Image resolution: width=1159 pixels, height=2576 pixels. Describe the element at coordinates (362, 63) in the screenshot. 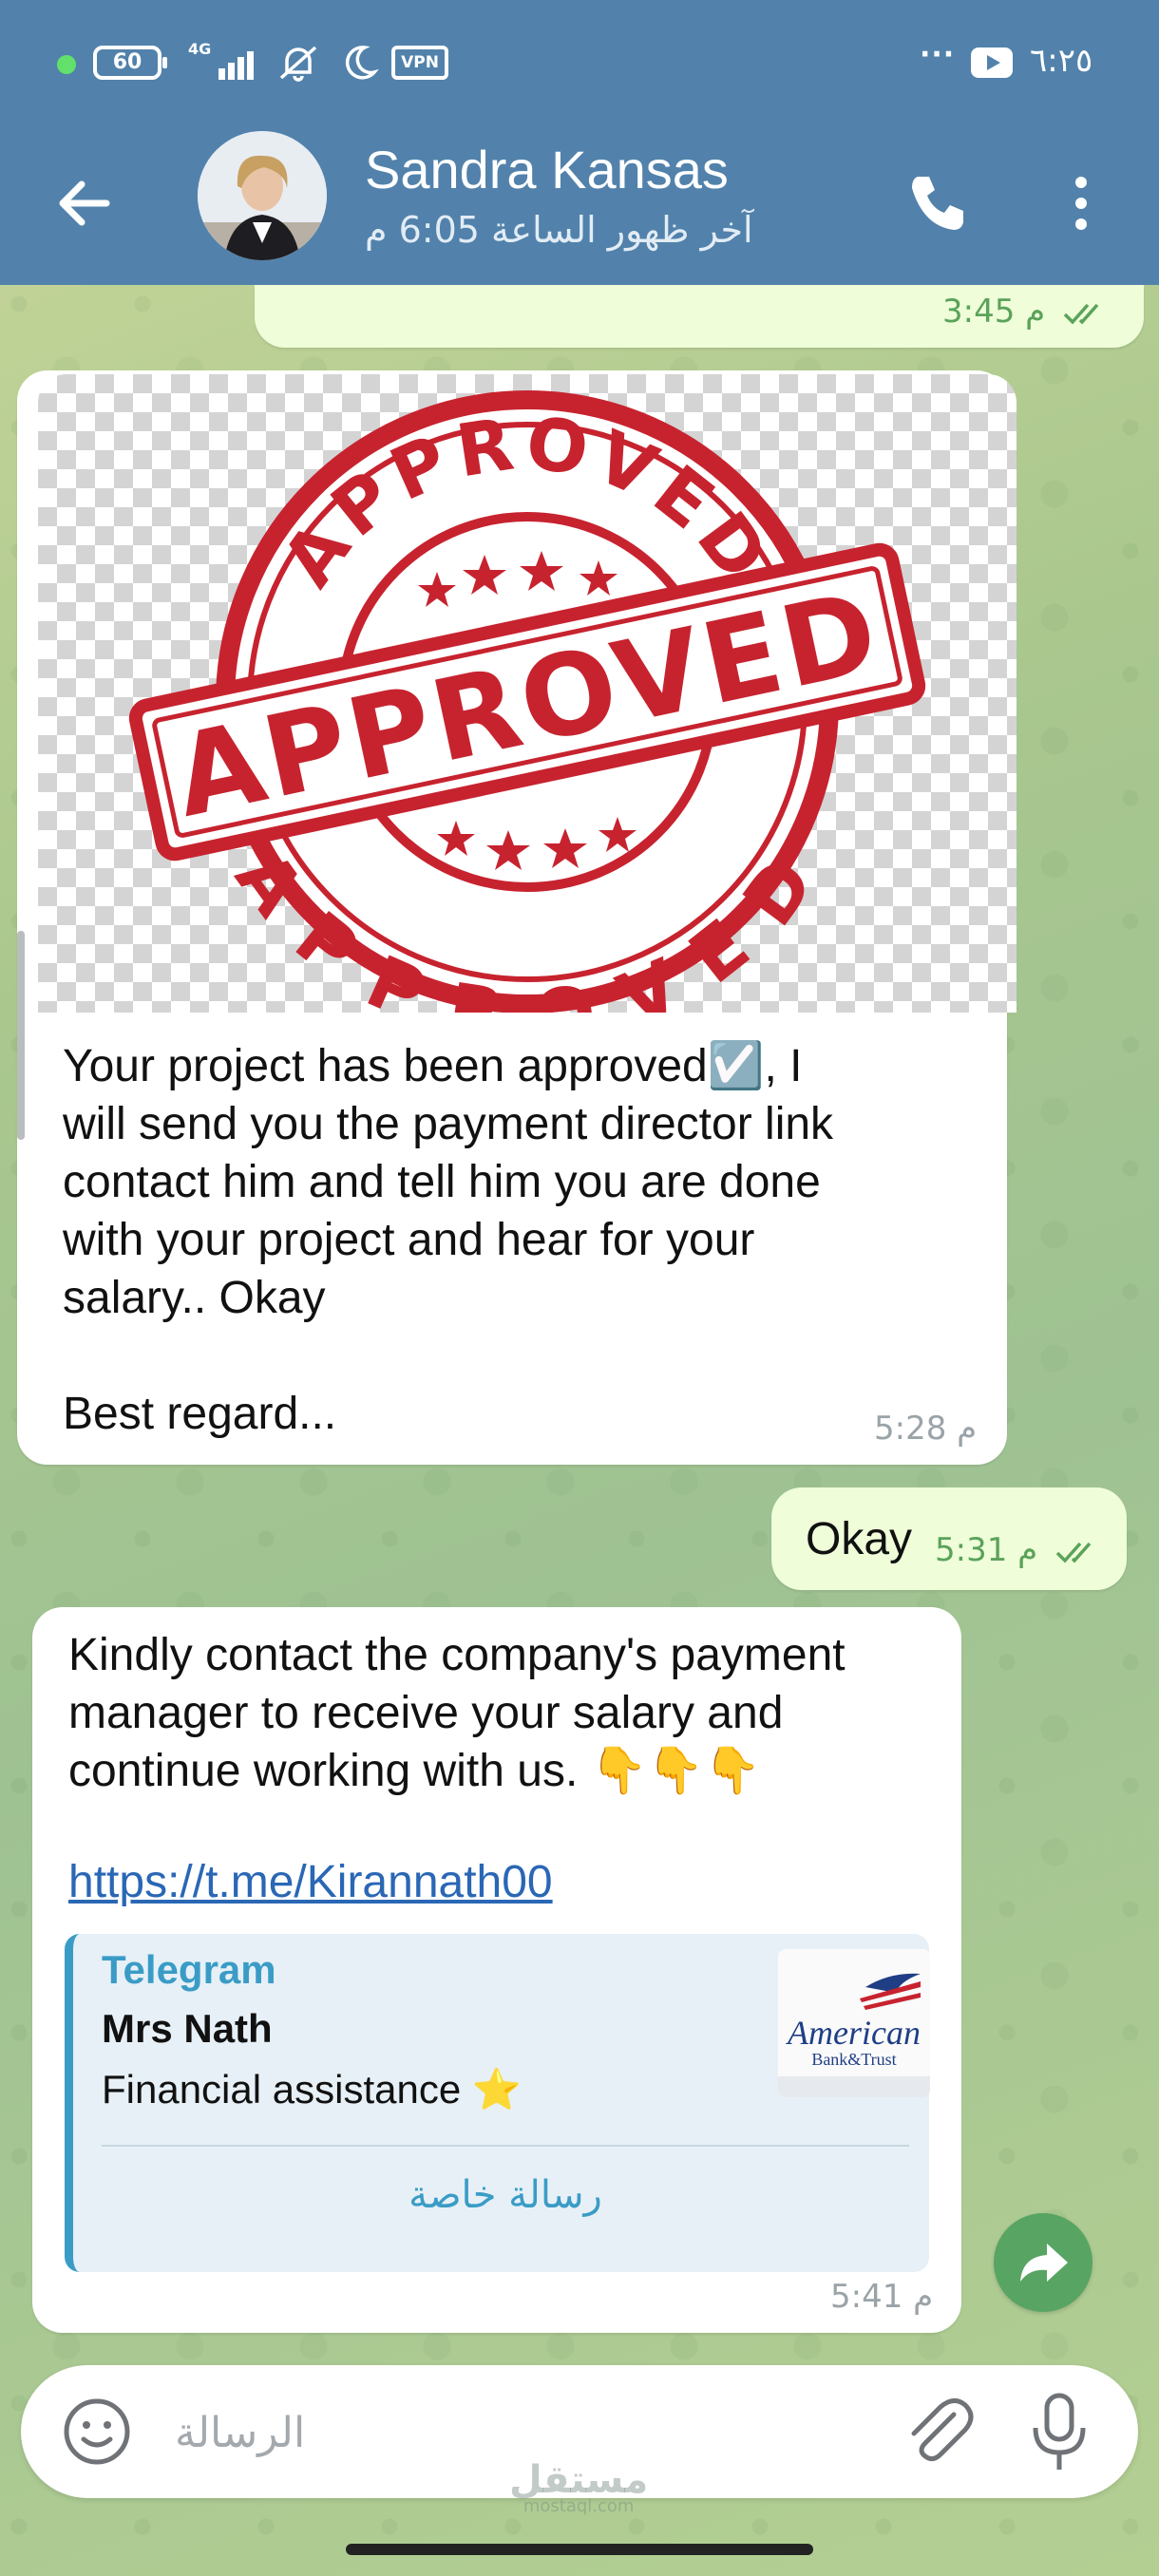

I see `moon-icon` at that location.